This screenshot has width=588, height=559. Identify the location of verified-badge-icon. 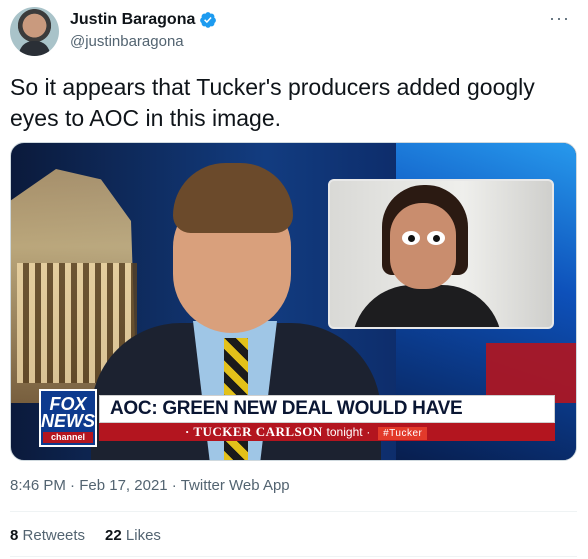
(208, 20).